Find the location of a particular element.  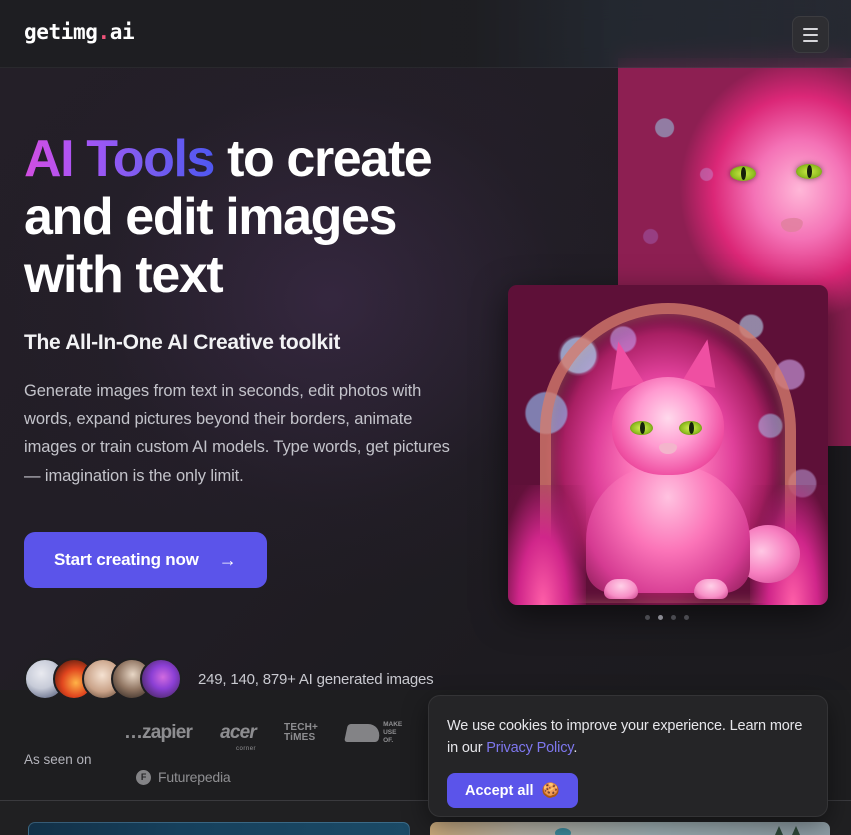

art-cat-head is located at coordinates (668, 426).